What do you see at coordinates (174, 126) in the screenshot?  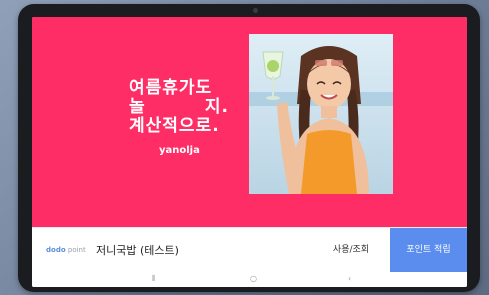 I see `slogan-line-3: 계산적으로.` at bounding box center [174, 126].